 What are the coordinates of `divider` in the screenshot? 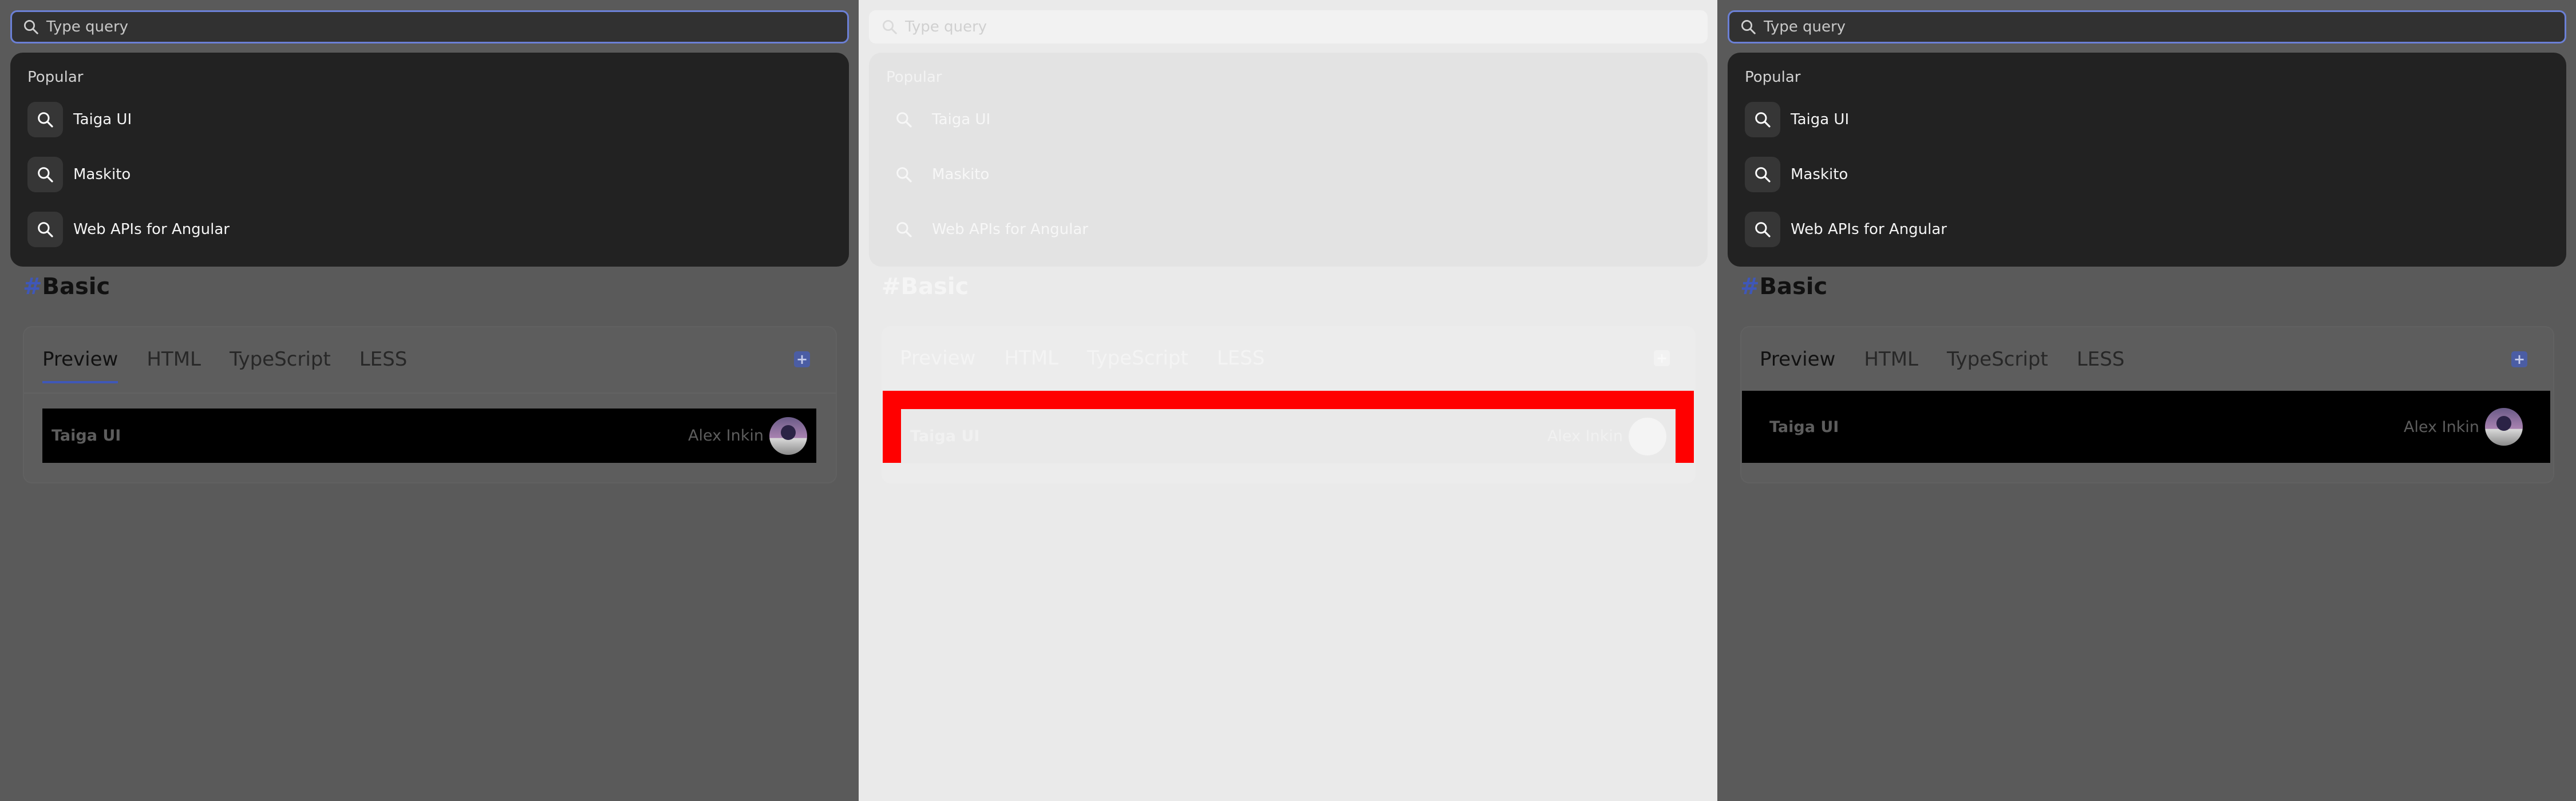 It's located at (430, 393).